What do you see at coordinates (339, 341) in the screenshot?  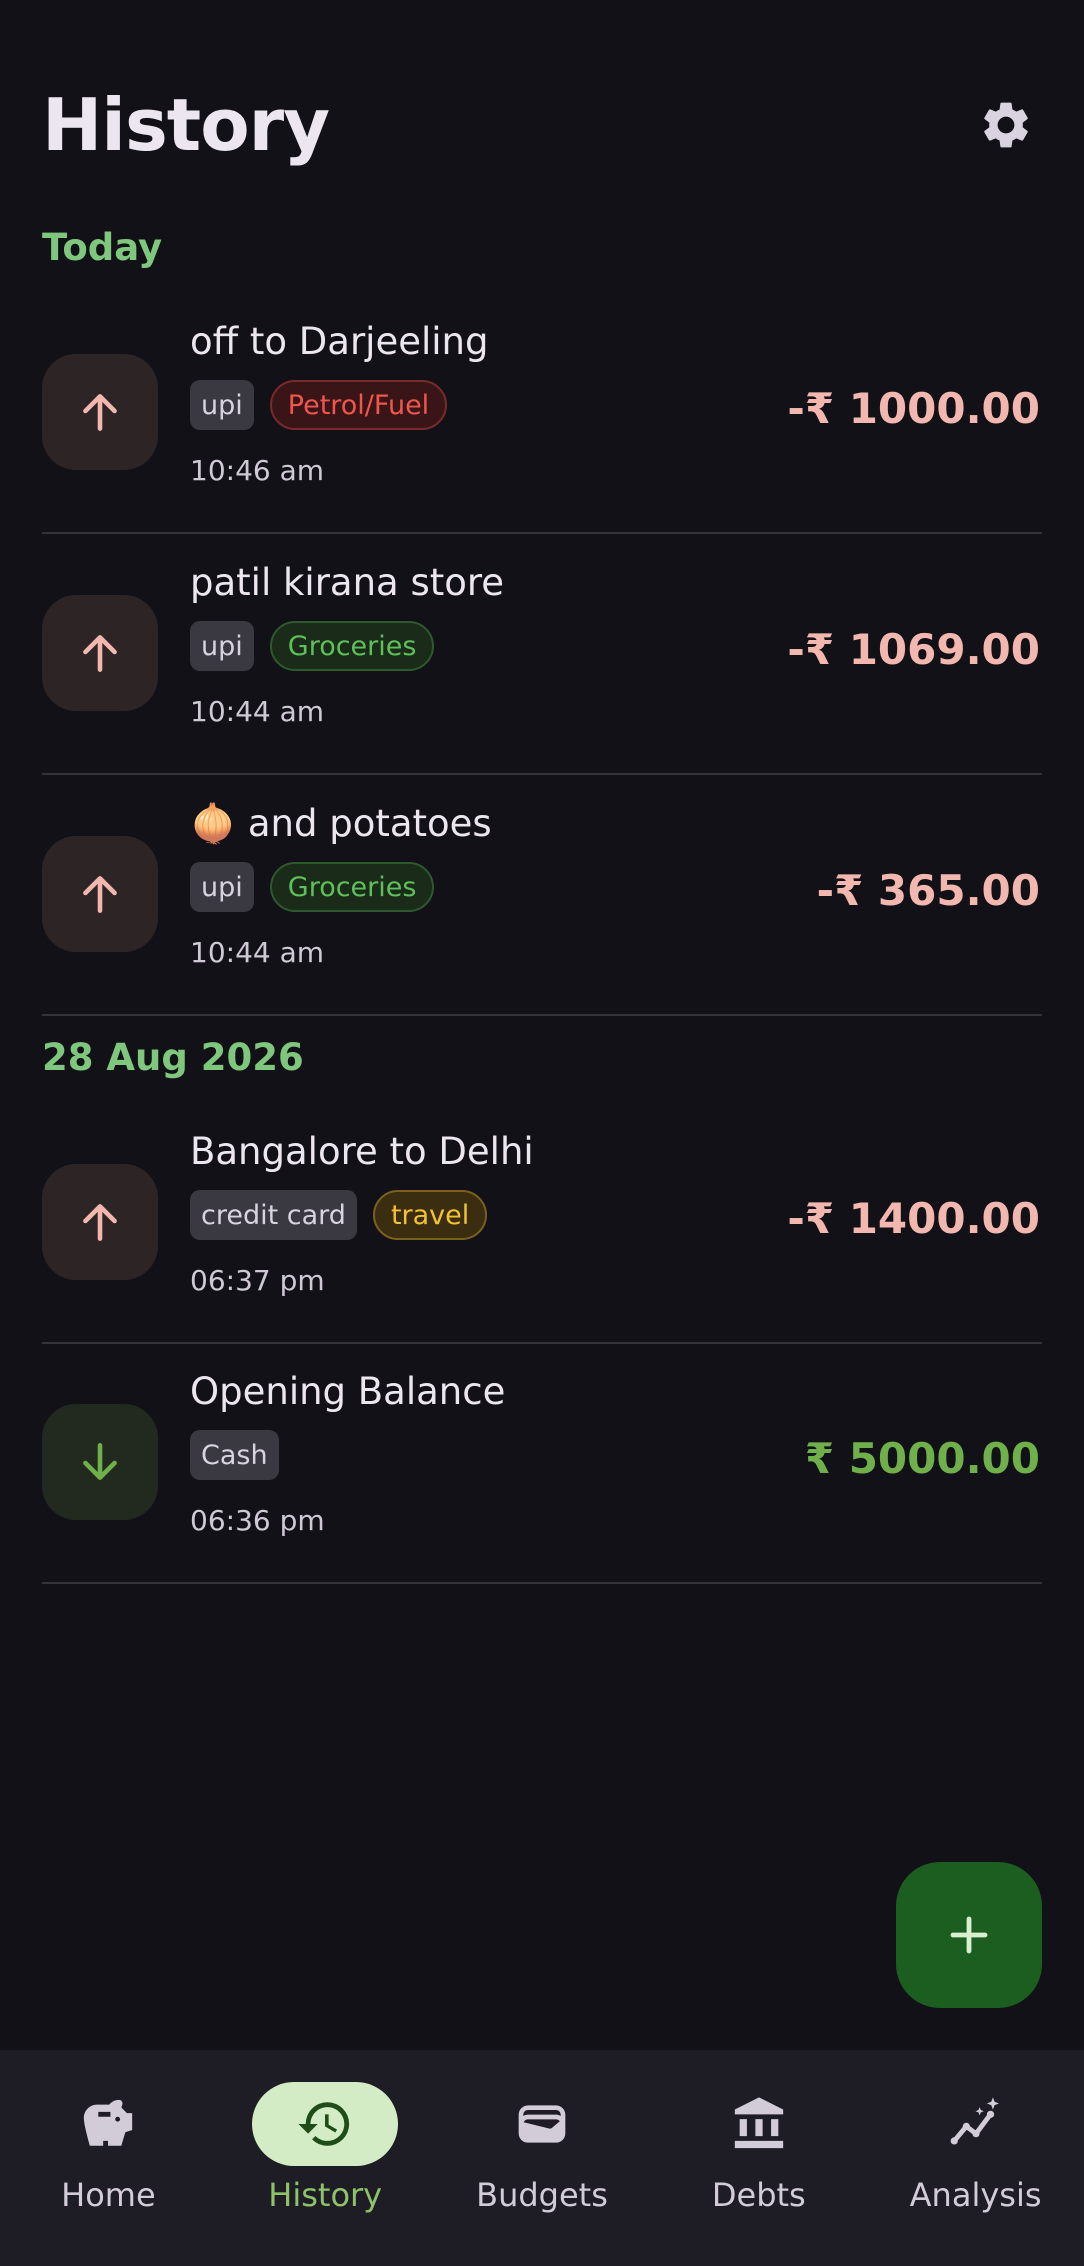 I see `transaction-title: off to Darjeeling` at bounding box center [339, 341].